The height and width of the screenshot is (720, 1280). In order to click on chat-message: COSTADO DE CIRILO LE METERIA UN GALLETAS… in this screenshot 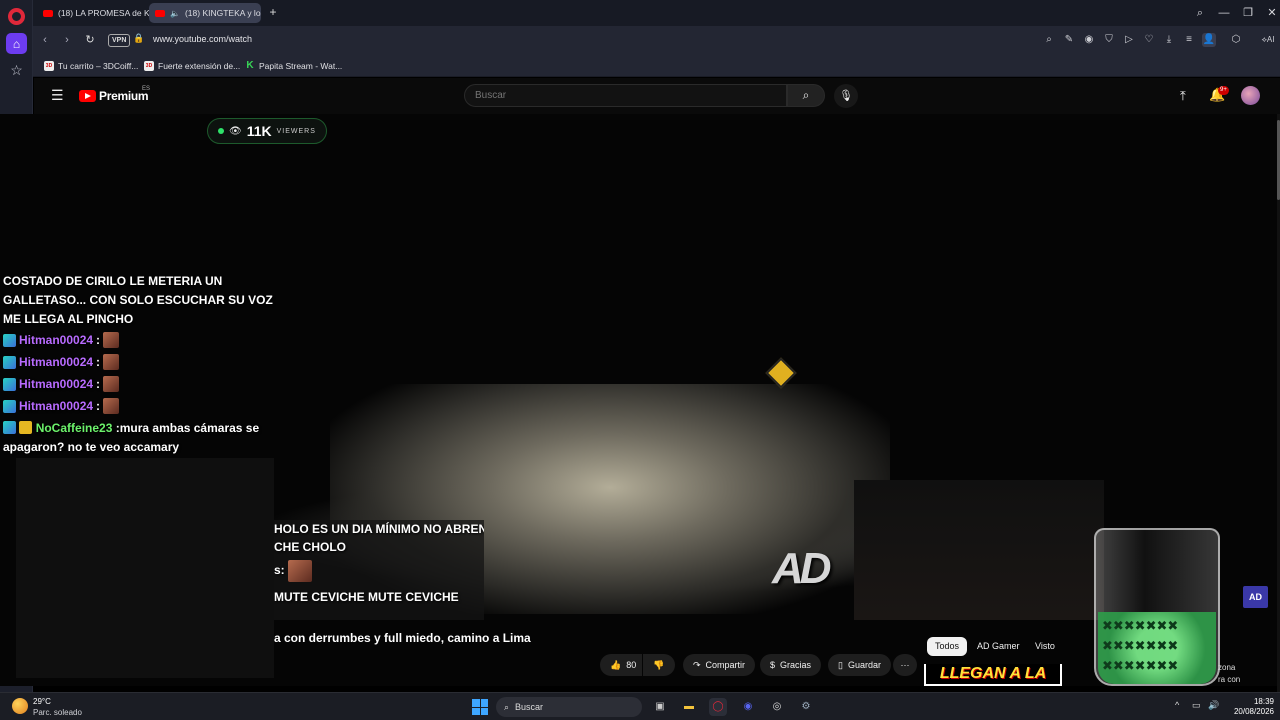, I will do `click(138, 300)`.